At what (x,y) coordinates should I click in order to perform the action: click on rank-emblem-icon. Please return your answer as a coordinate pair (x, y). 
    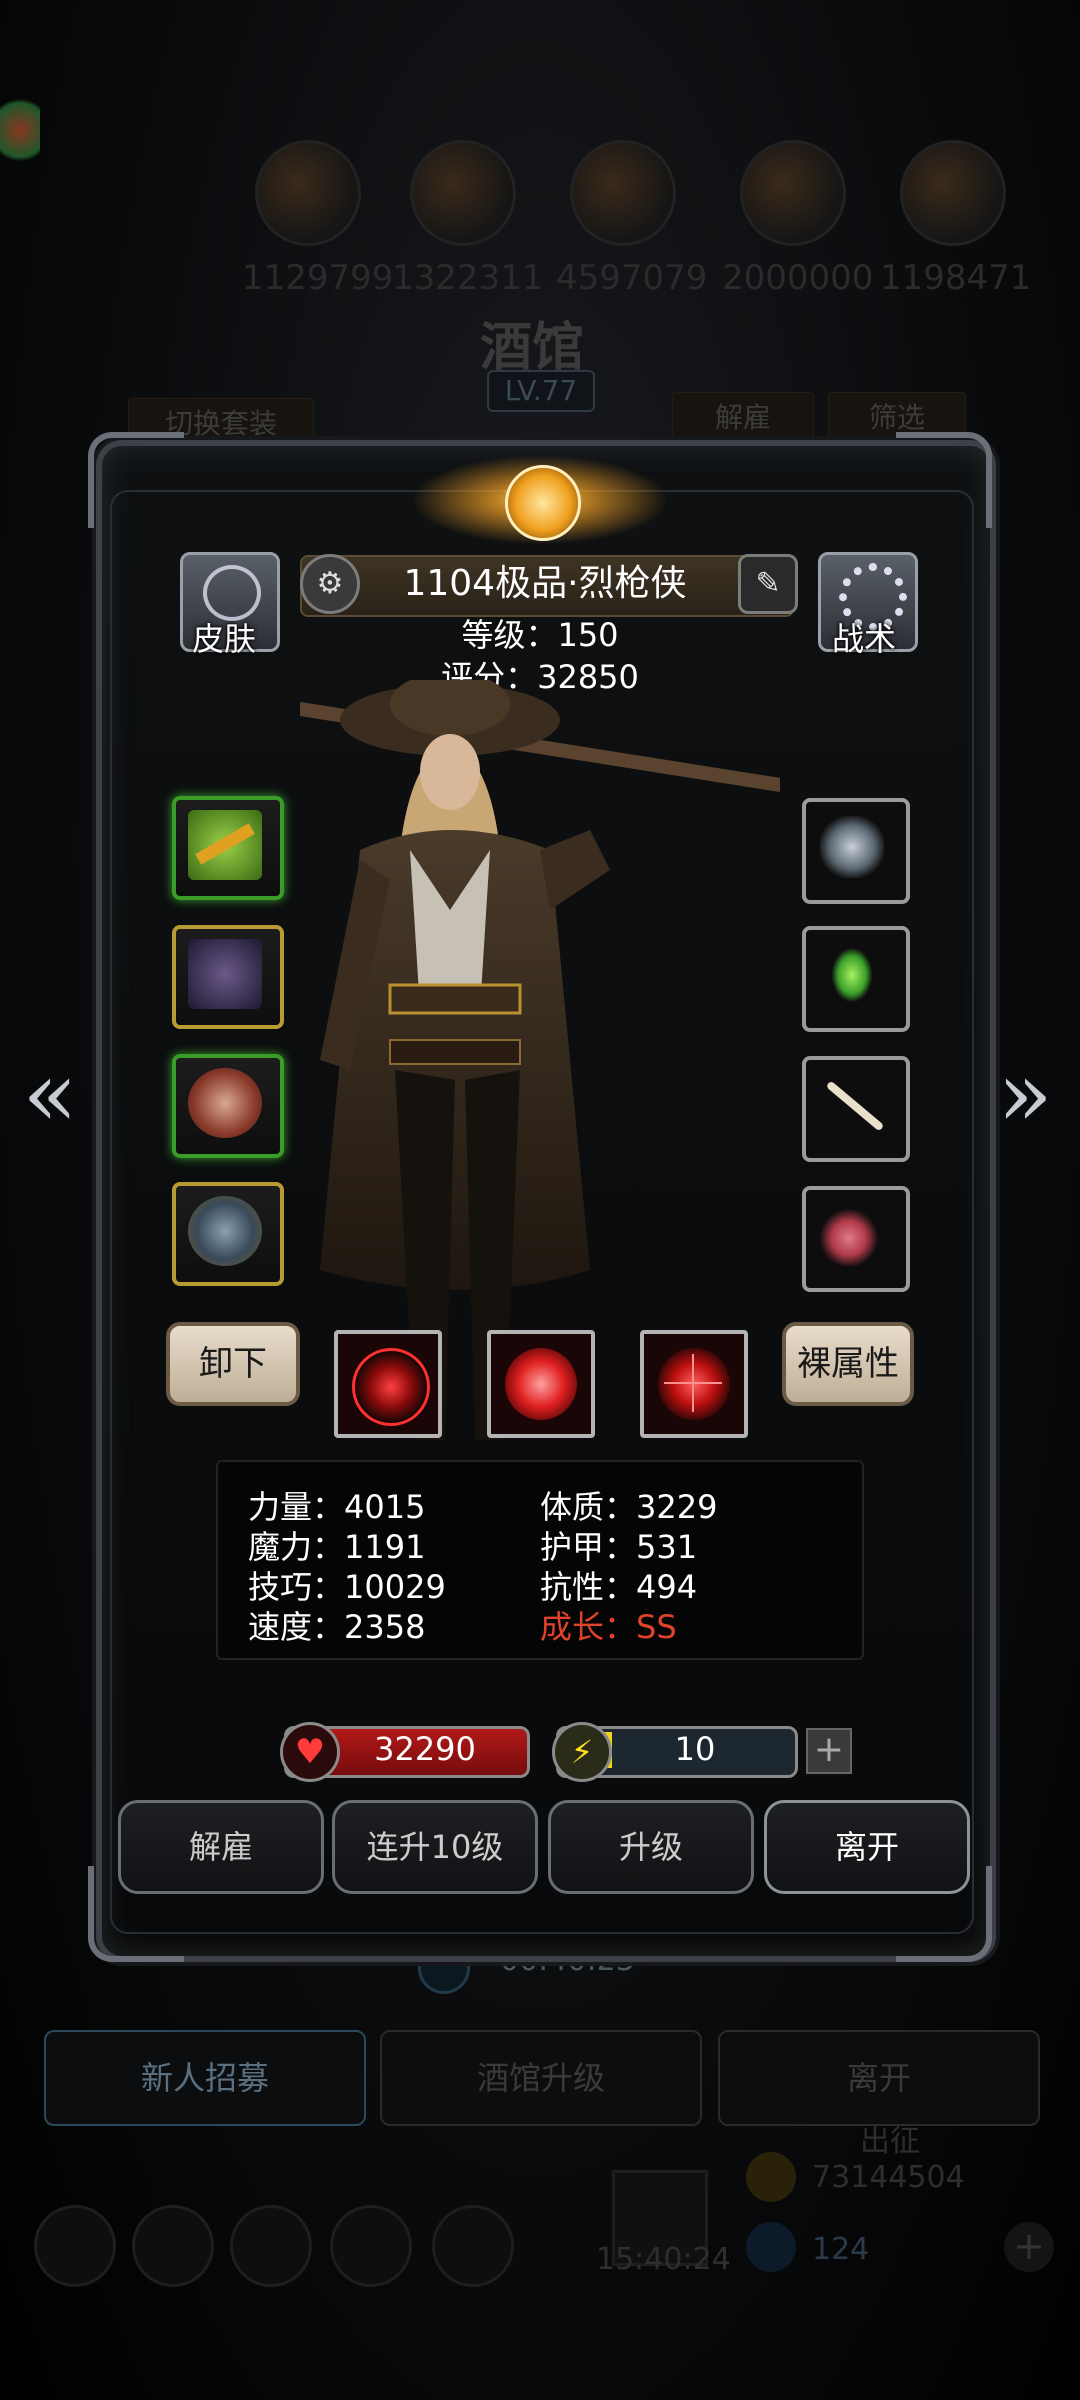
    Looking at the image, I should click on (543, 503).